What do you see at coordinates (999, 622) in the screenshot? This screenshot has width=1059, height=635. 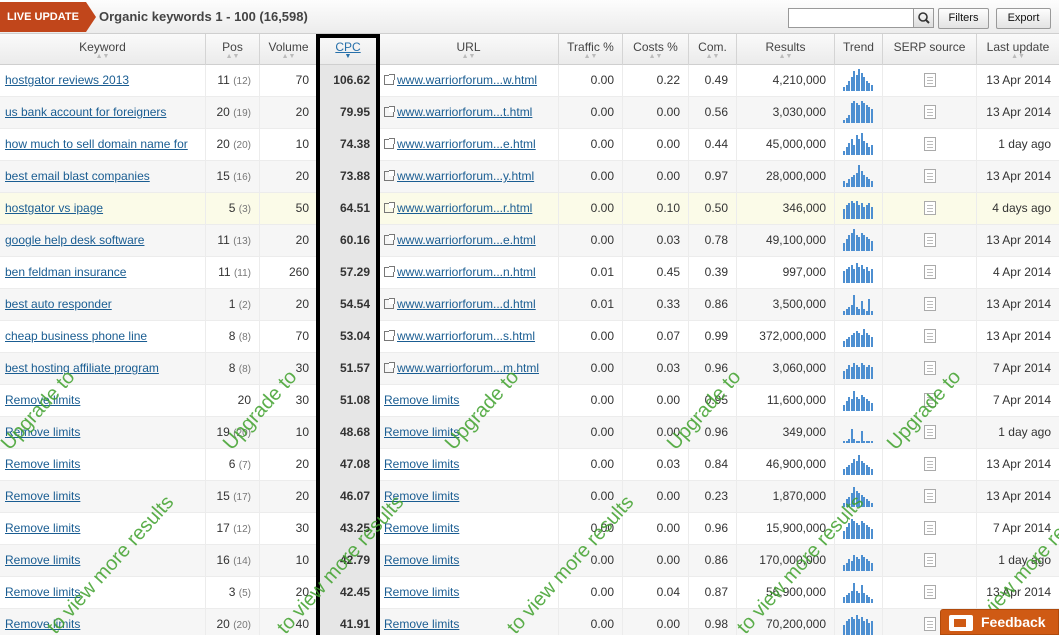 I see `feedback-button: Feedback` at bounding box center [999, 622].